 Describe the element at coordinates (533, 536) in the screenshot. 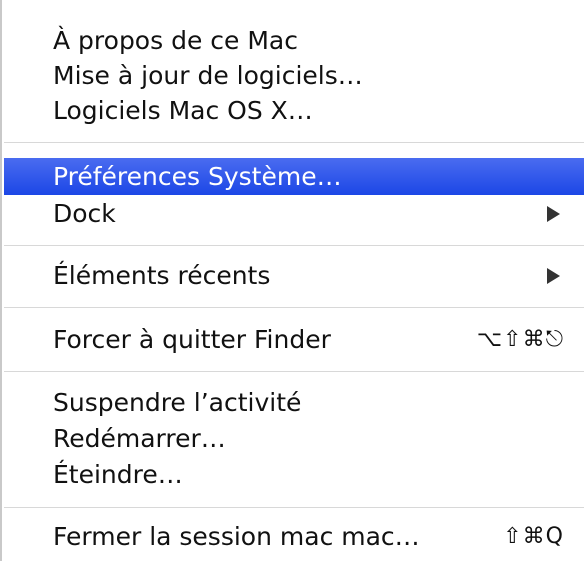

I see `keyboard-shortcut: ⇧⌘Q` at that location.